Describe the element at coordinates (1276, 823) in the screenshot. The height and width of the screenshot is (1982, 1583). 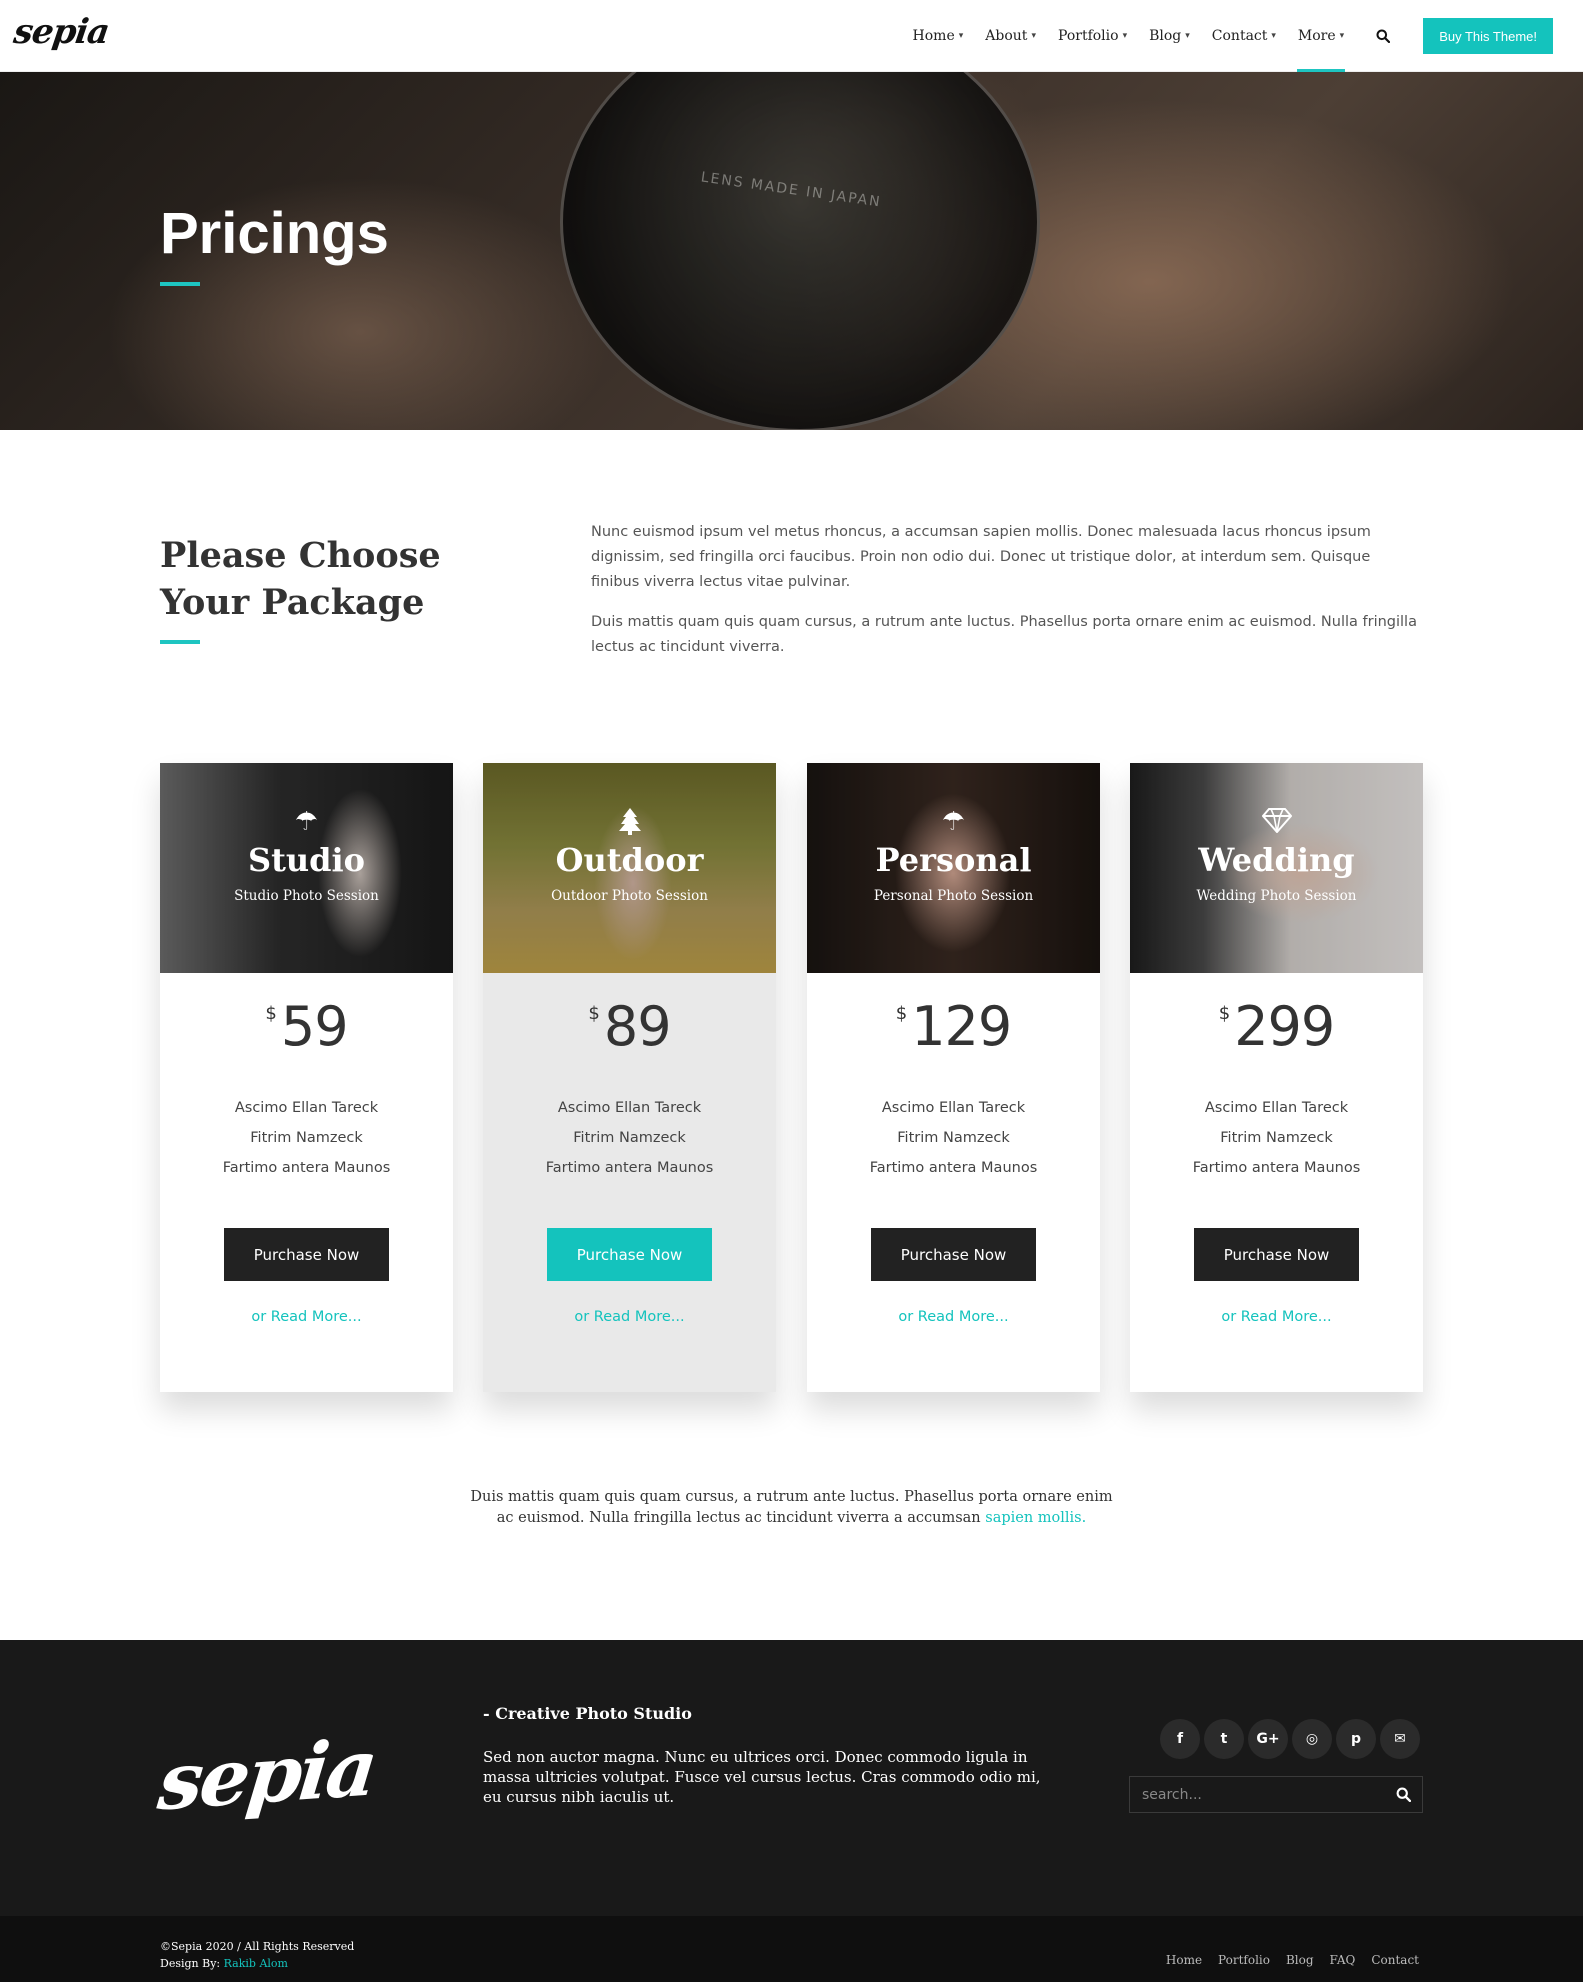
I see `diamond-icon` at that location.